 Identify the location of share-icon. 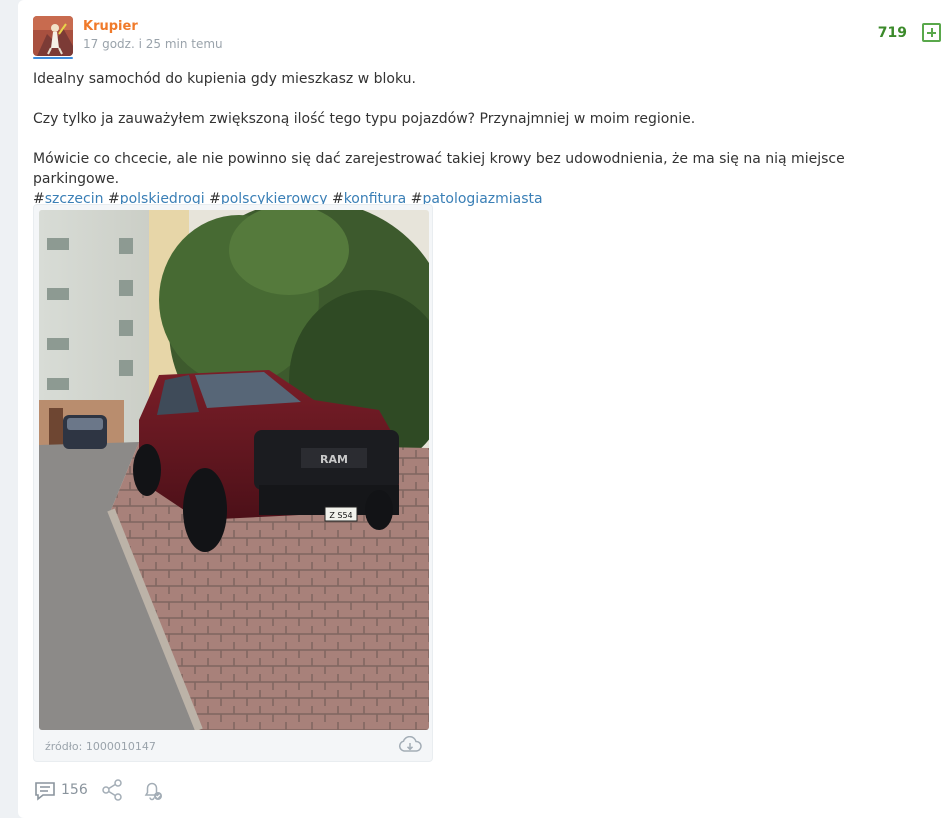
(112, 790).